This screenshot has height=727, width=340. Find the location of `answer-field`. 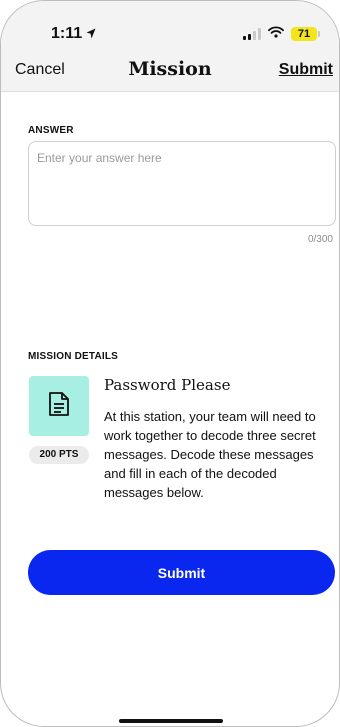

answer-field is located at coordinates (182, 183).